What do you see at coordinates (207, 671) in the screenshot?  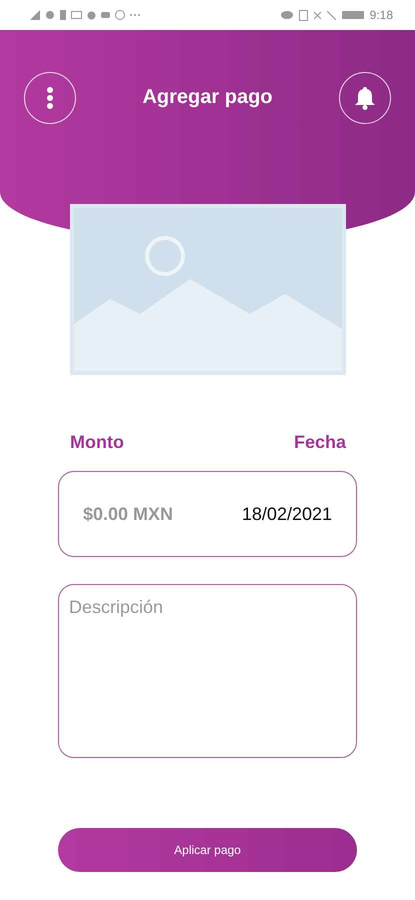 I see `description-field: Descripción` at bounding box center [207, 671].